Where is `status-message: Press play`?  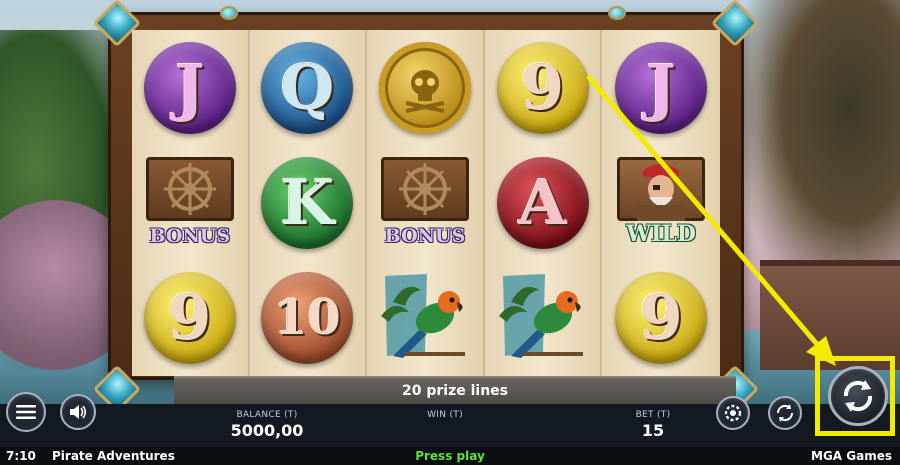 status-message: Press play is located at coordinates (450, 456).